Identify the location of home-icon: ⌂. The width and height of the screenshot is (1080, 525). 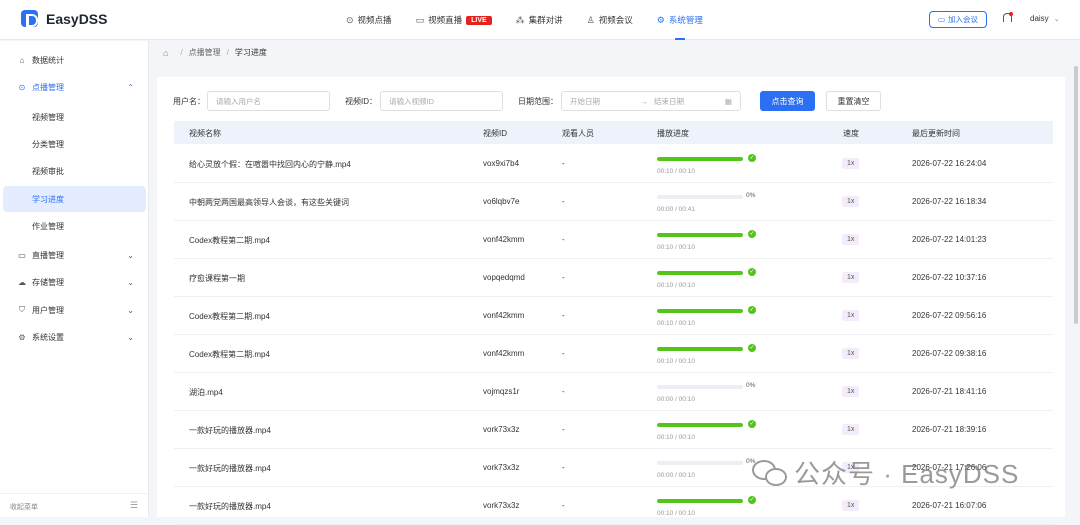
(165, 53).